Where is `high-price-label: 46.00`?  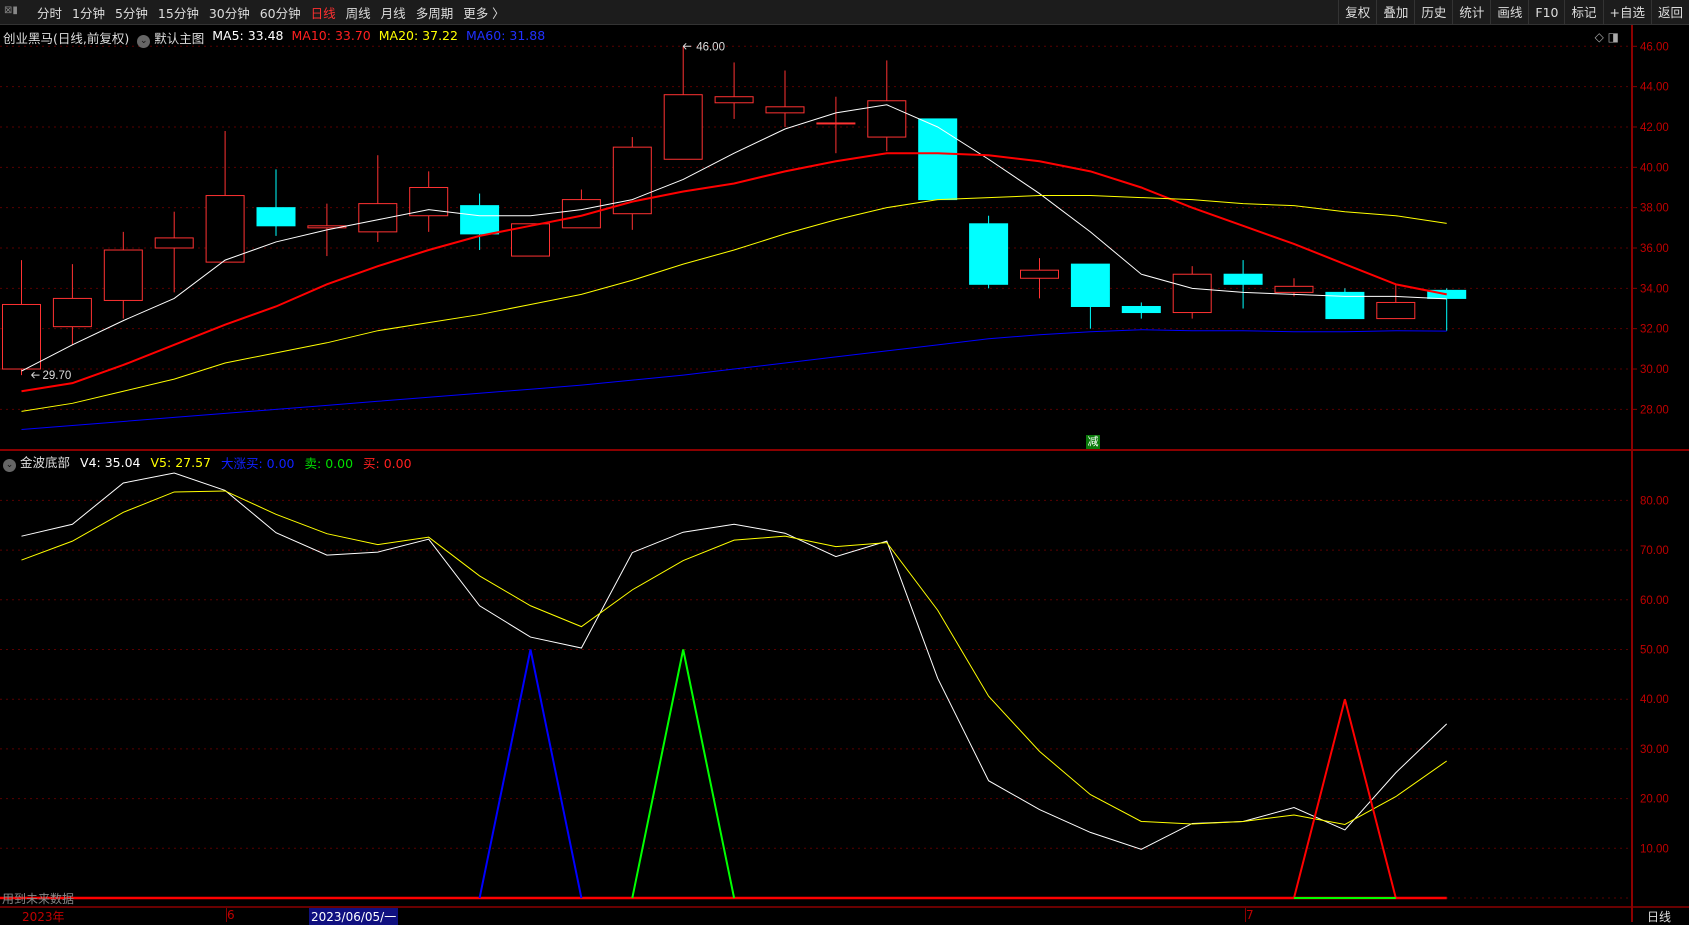 high-price-label: 46.00 is located at coordinates (710, 47).